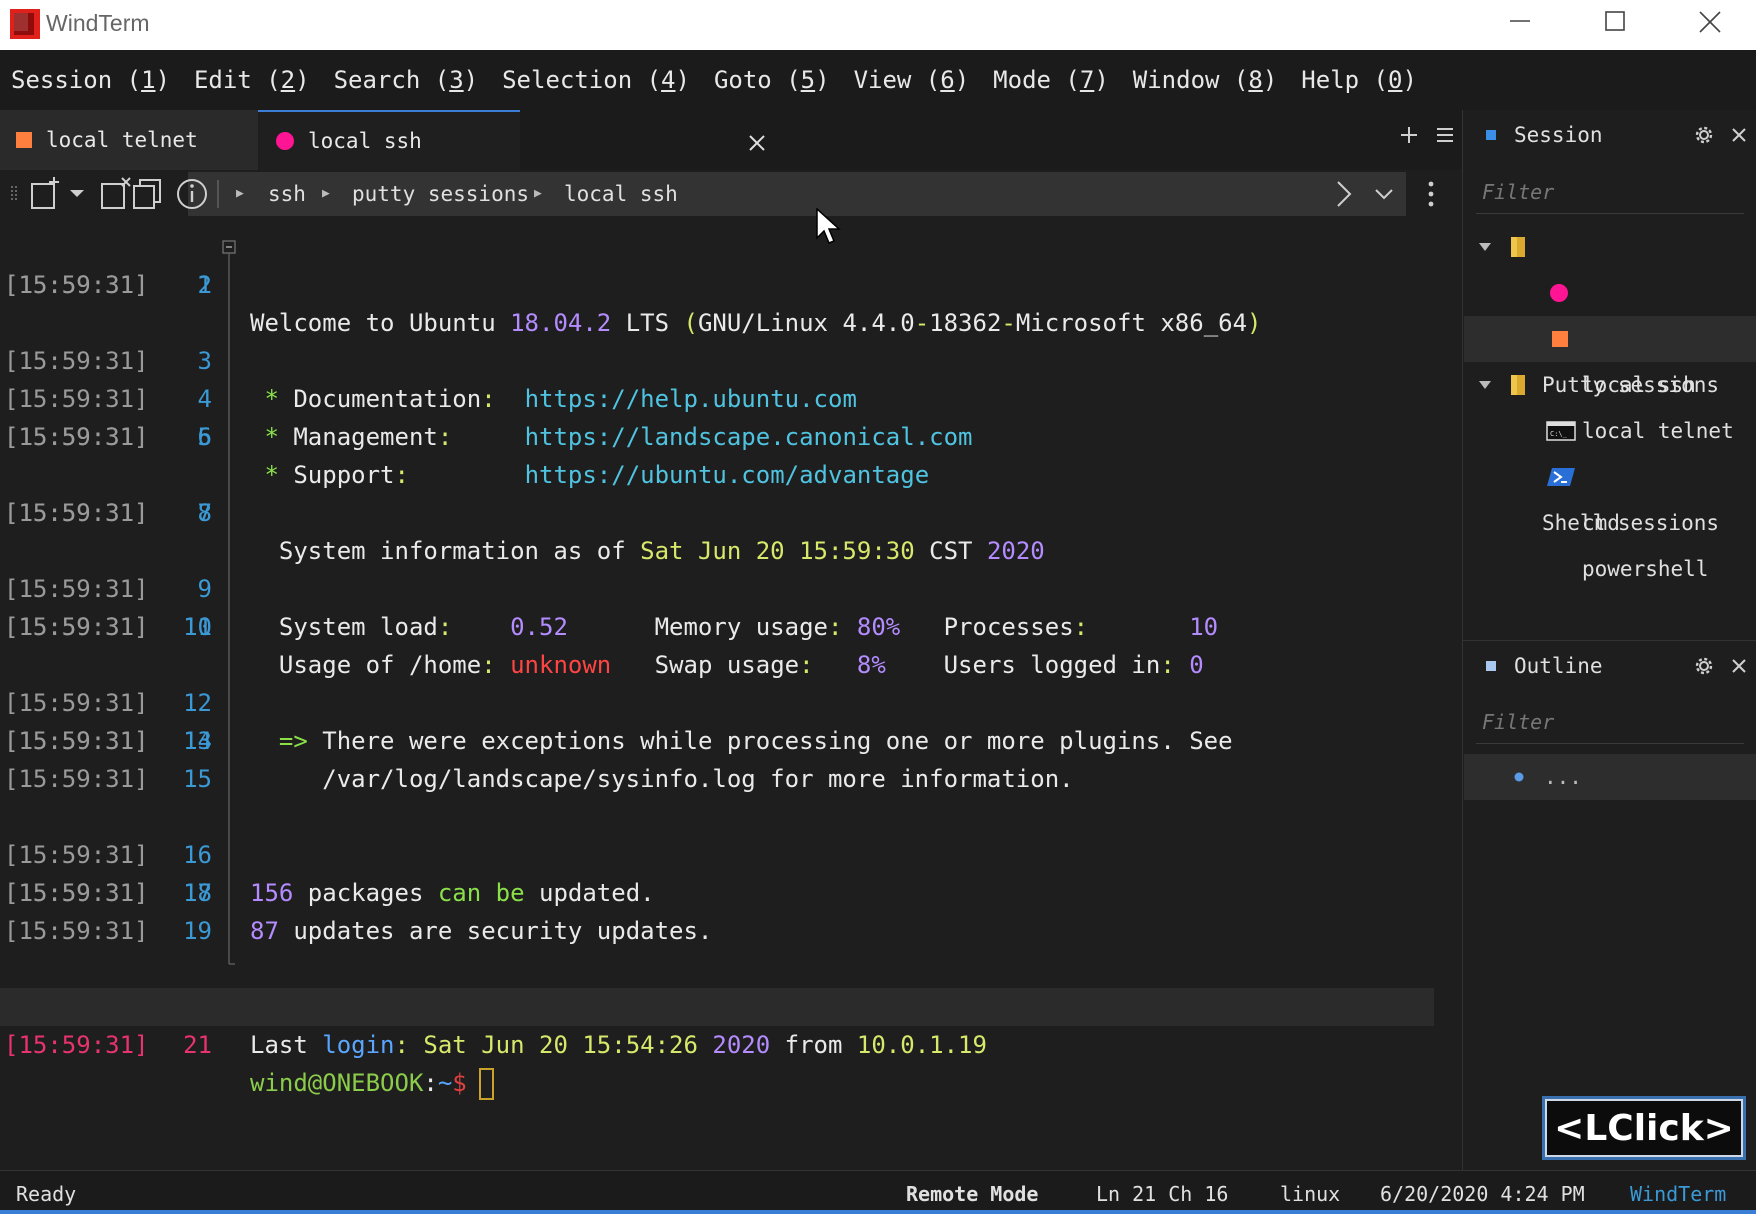  What do you see at coordinates (596, 80) in the screenshot?
I see `menu-selection: Selection (4)` at bounding box center [596, 80].